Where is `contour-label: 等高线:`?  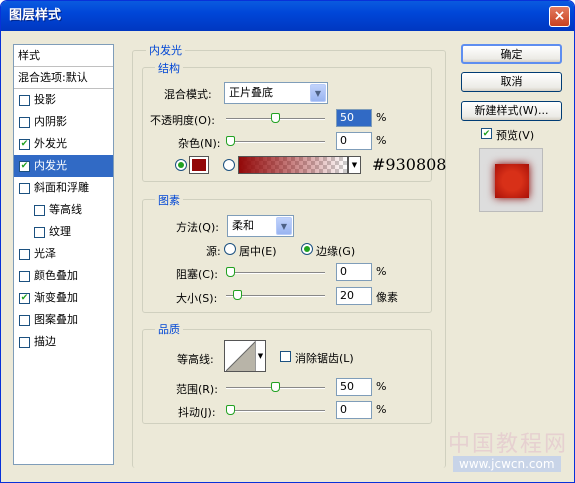
contour-label: 等高线: is located at coordinates (195, 359).